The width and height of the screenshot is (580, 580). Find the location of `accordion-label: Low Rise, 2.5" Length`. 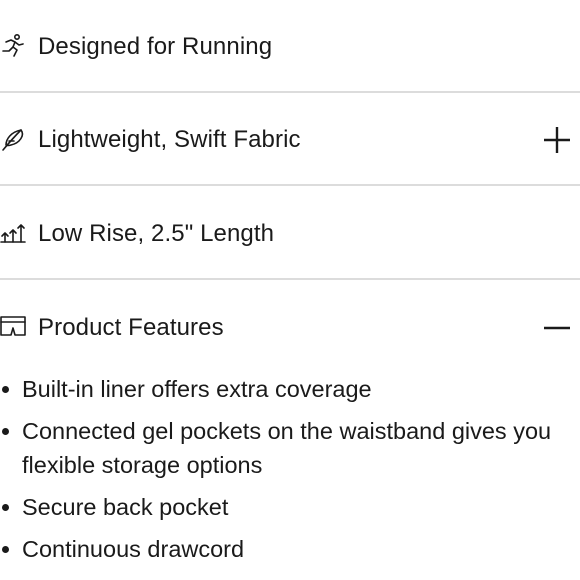

accordion-label: Low Rise, 2.5" Length is located at coordinates (156, 233).